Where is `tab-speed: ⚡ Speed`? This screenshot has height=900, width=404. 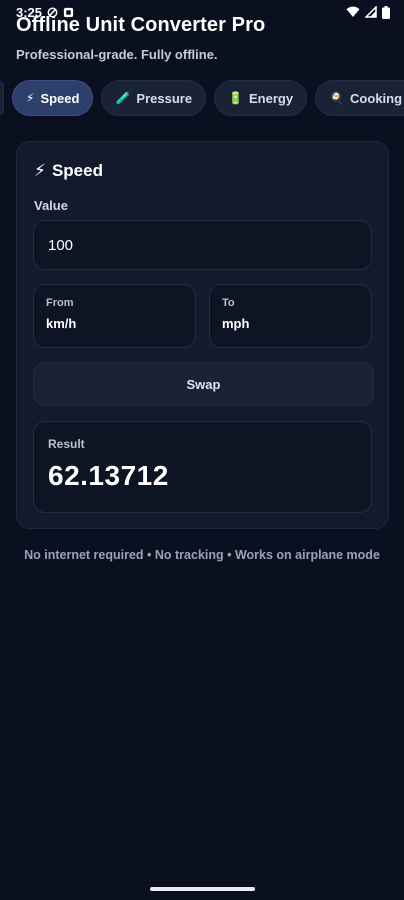 tab-speed: ⚡ Speed is located at coordinates (53, 98).